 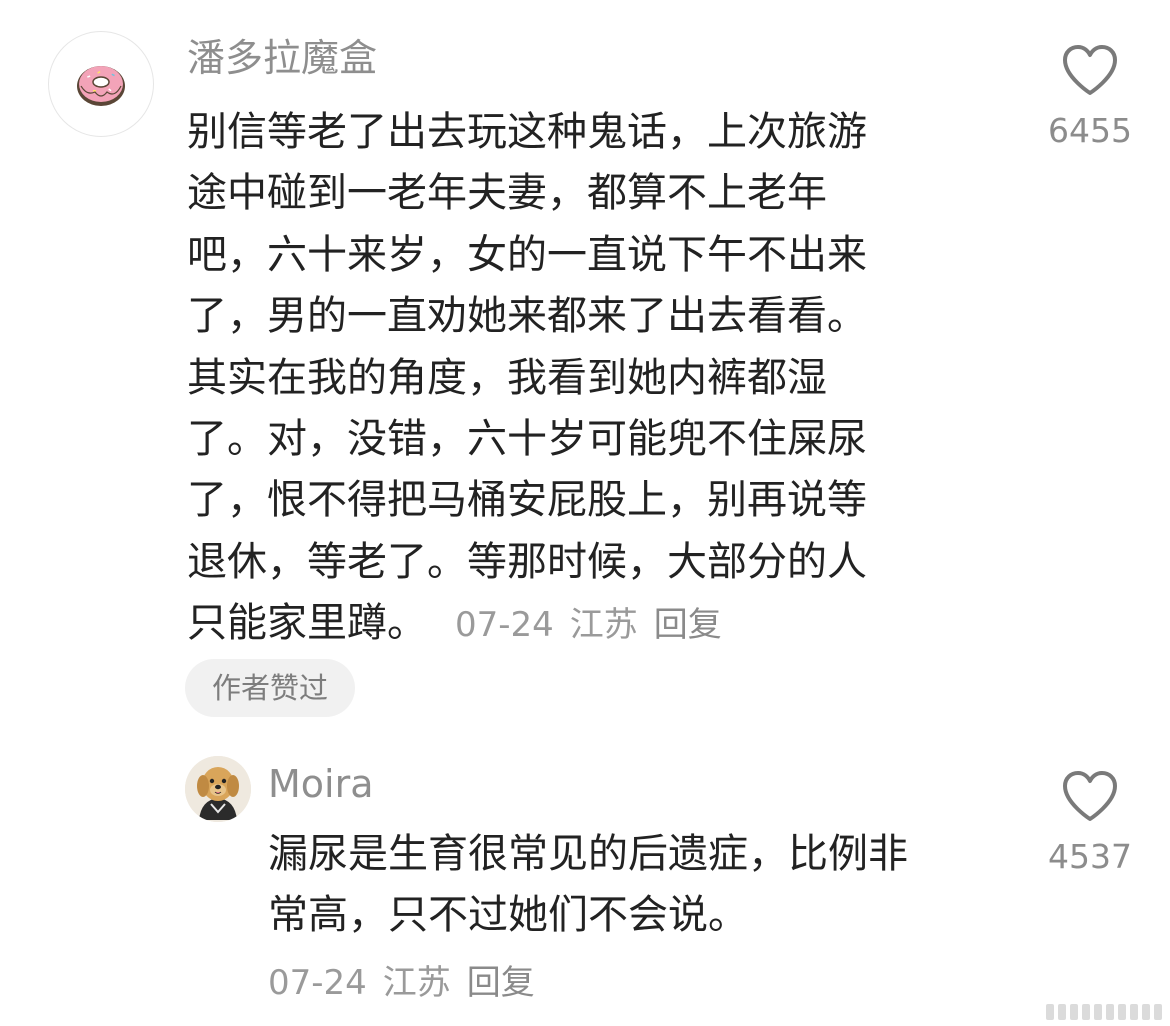 What do you see at coordinates (507, 377) in the screenshot?
I see `comment-line: 其实在我的角度，我看到她内裤都湿` at bounding box center [507, 377].